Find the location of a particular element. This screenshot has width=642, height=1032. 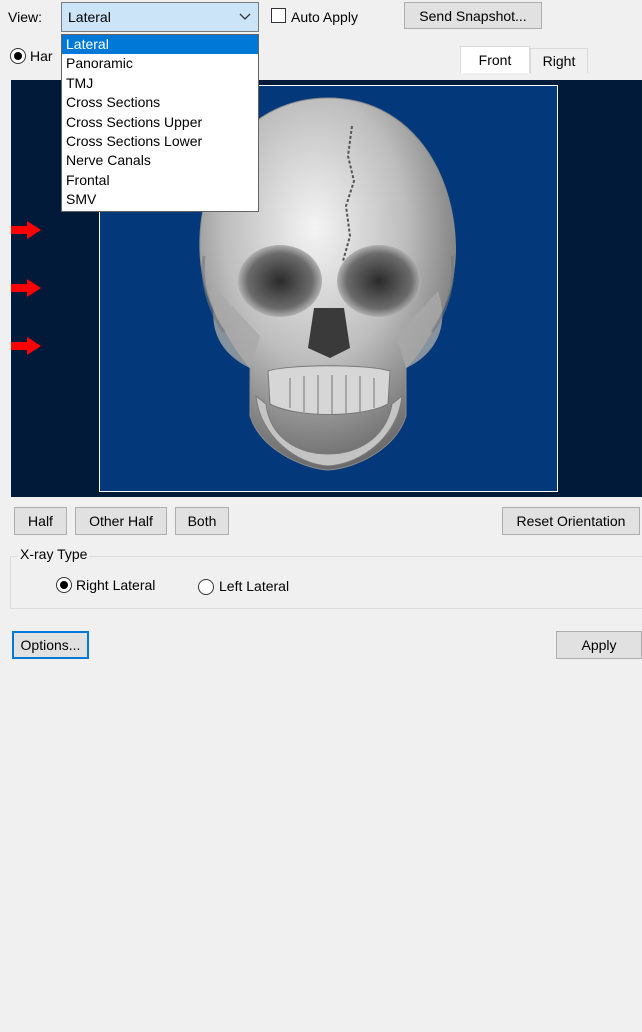

dropdown-option-tmj: TMJ is located at coordinates (160, 83).